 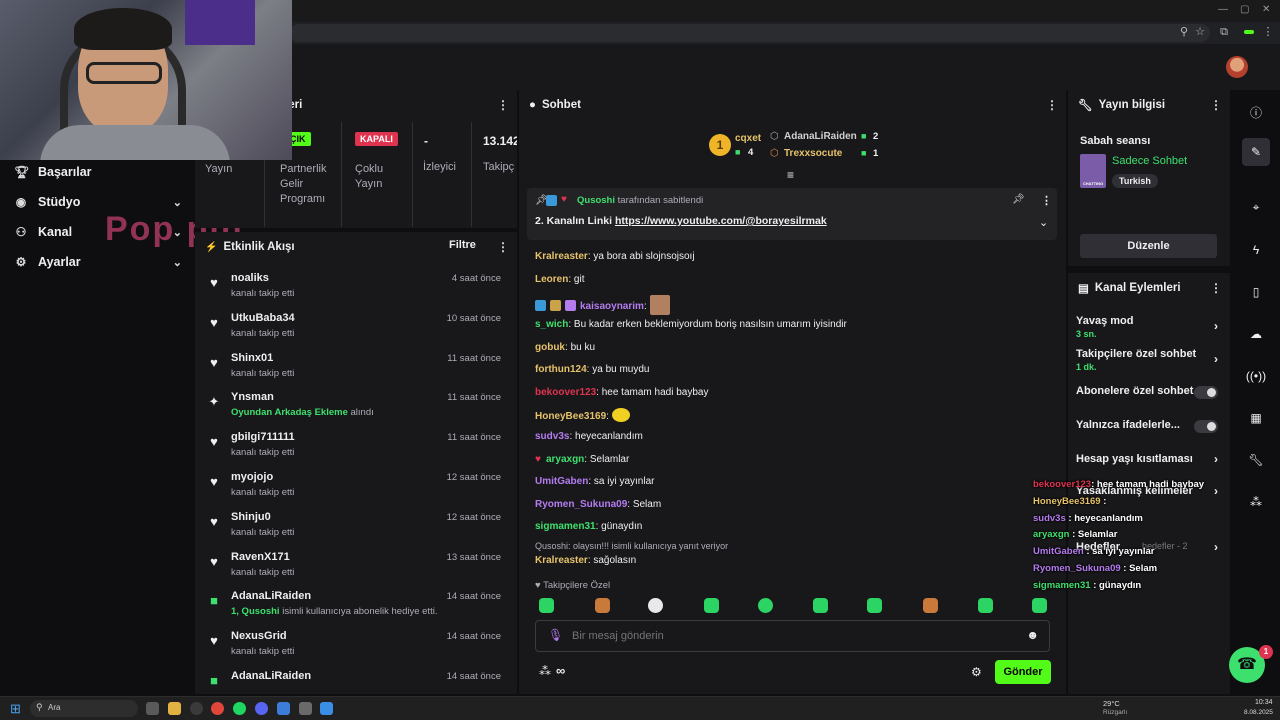 What do you see at coordinates (261, 708) in the screenshot?
I see `discord-icon` at bounding box center [261, 708].